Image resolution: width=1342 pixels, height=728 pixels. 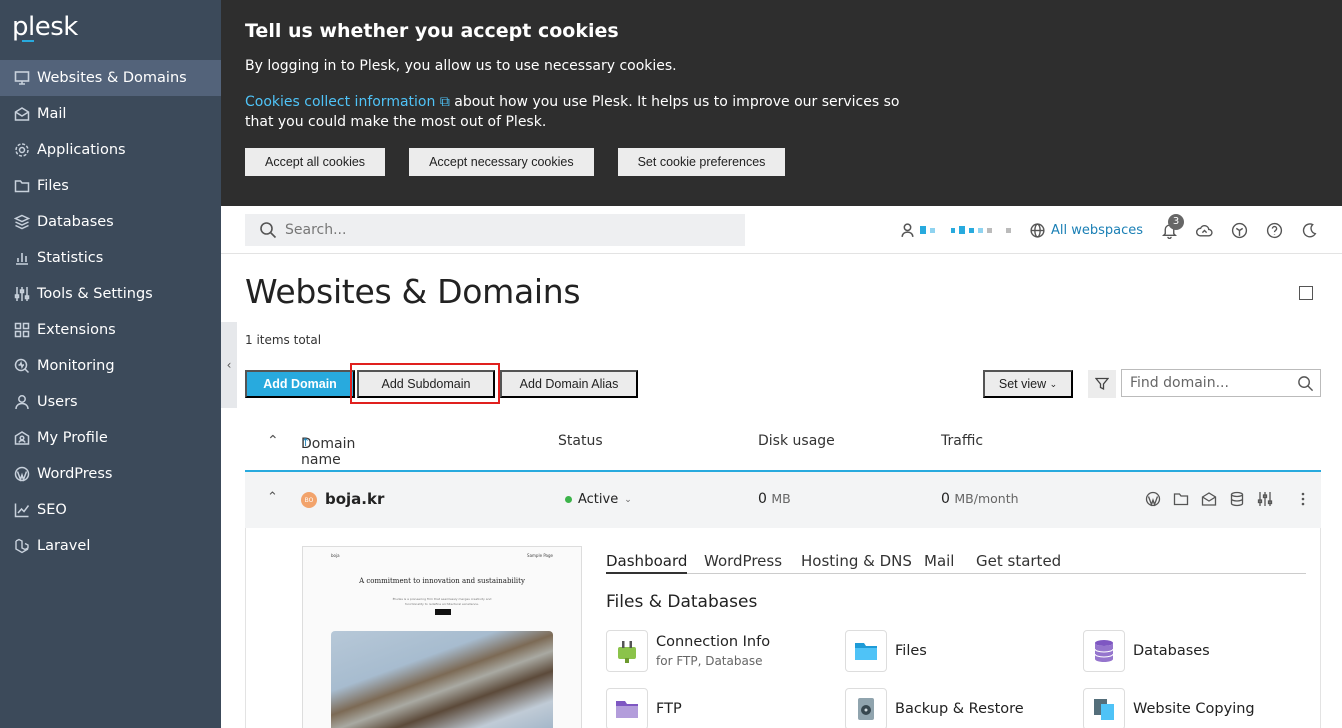 What do you see at coordinates (110, 78) in the screenshot?
I see `sidebar-item-websites-domains: Websites & Domains` at bounding box center [110, 78].